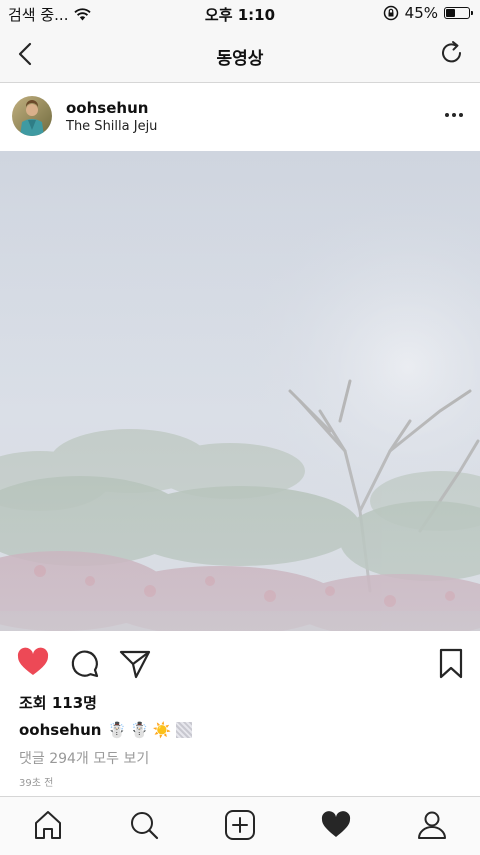  Describe the element at coordinates (458, 13) in the screenshot. I see `battery-icon` at that location.